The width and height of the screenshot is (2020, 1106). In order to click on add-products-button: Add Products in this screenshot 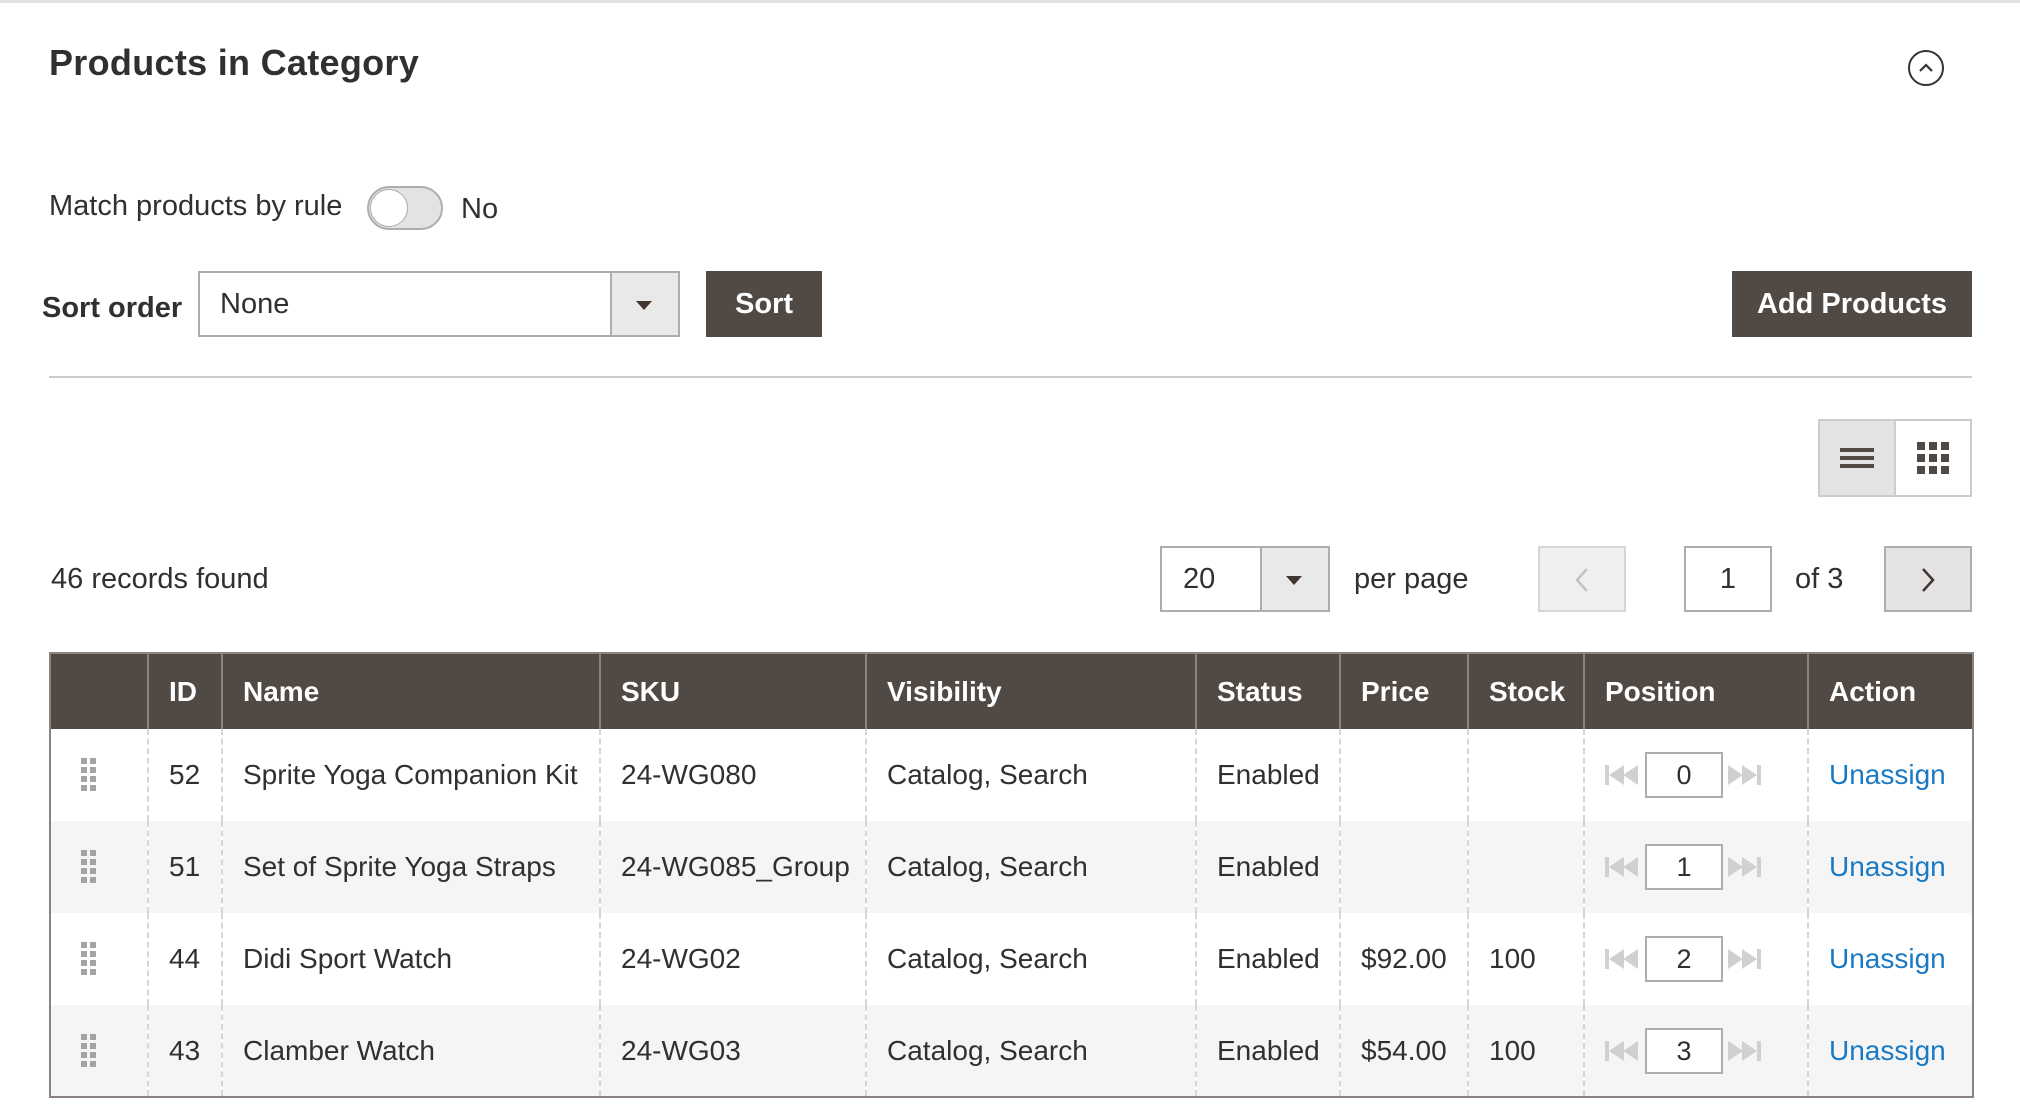, I will do `click(1852, 304)`.